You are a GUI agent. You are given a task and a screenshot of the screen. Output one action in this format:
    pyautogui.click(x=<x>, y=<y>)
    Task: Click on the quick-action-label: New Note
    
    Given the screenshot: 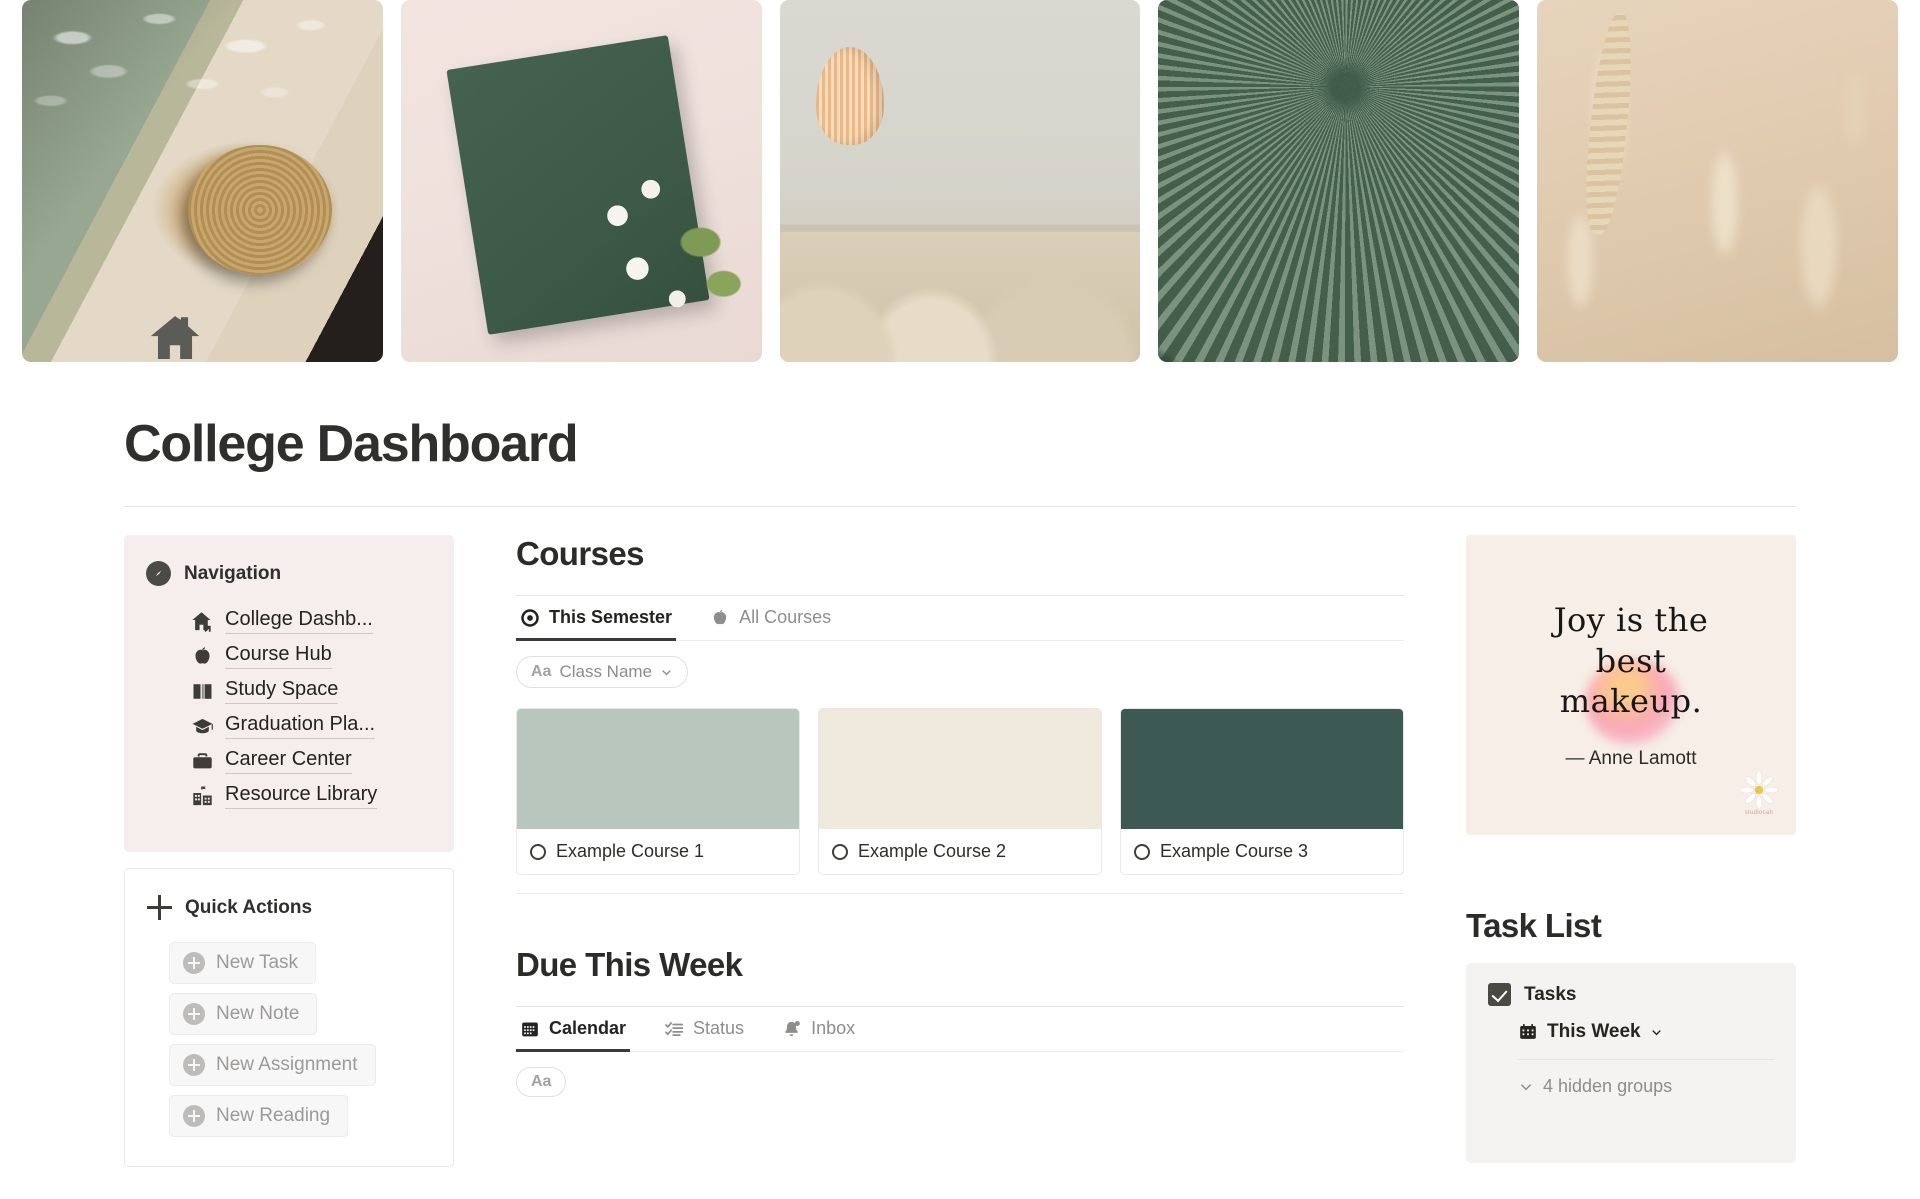 What is the action you would take?
    pyautogui.click(x=258, y=1013)
    